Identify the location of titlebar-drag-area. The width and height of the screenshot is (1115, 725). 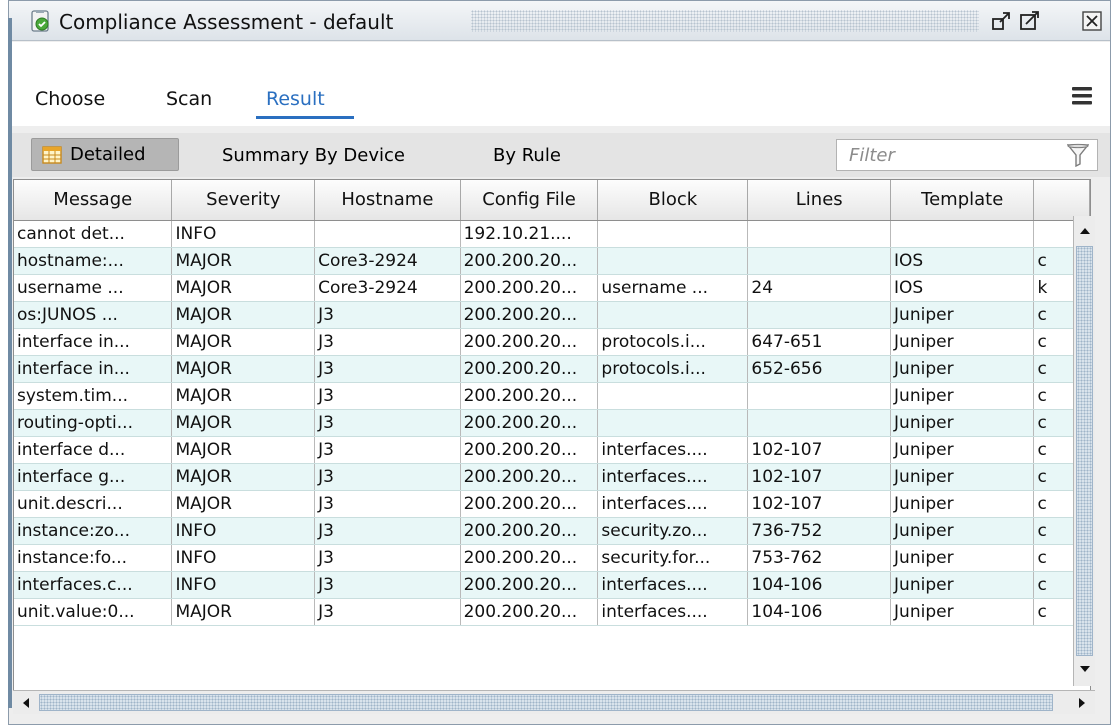
(725, 21).